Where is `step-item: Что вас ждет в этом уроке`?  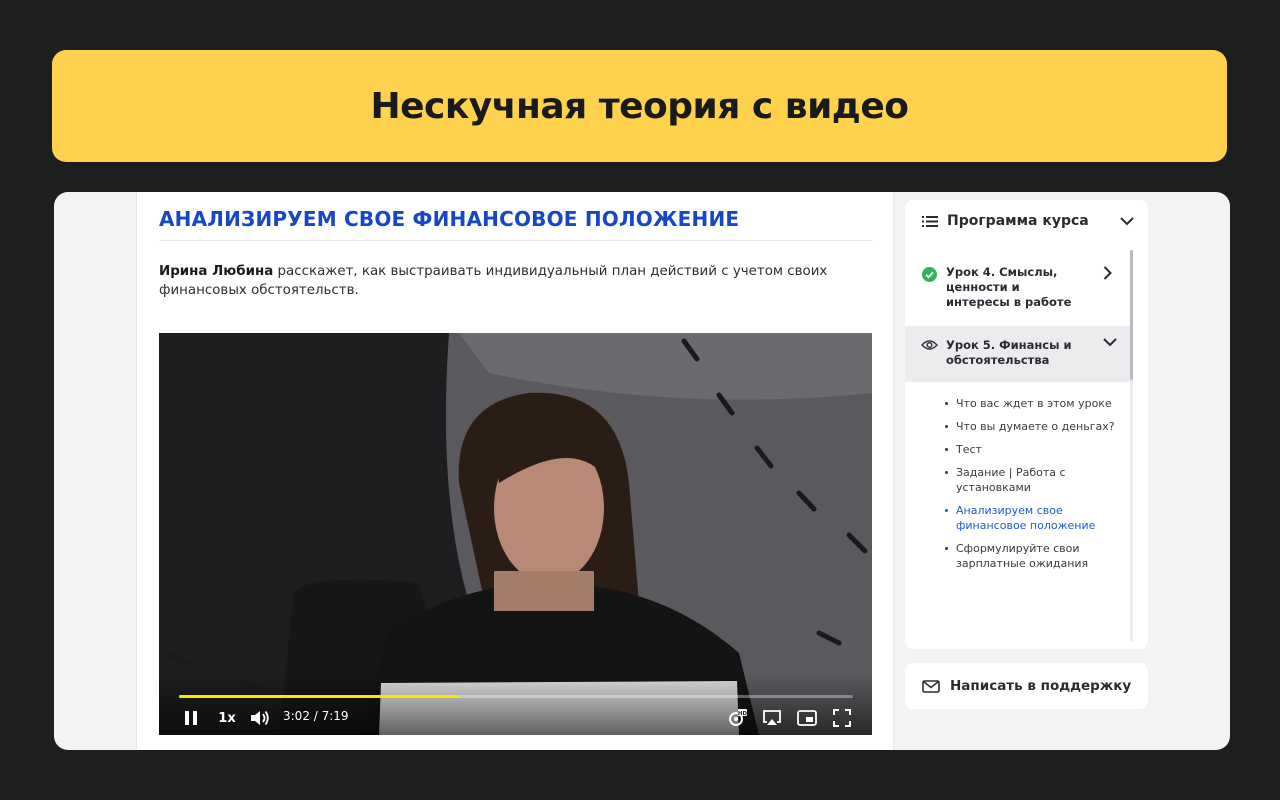 step-item: Что вас ждет в этом уроке is located at coordinates (1033, 403).